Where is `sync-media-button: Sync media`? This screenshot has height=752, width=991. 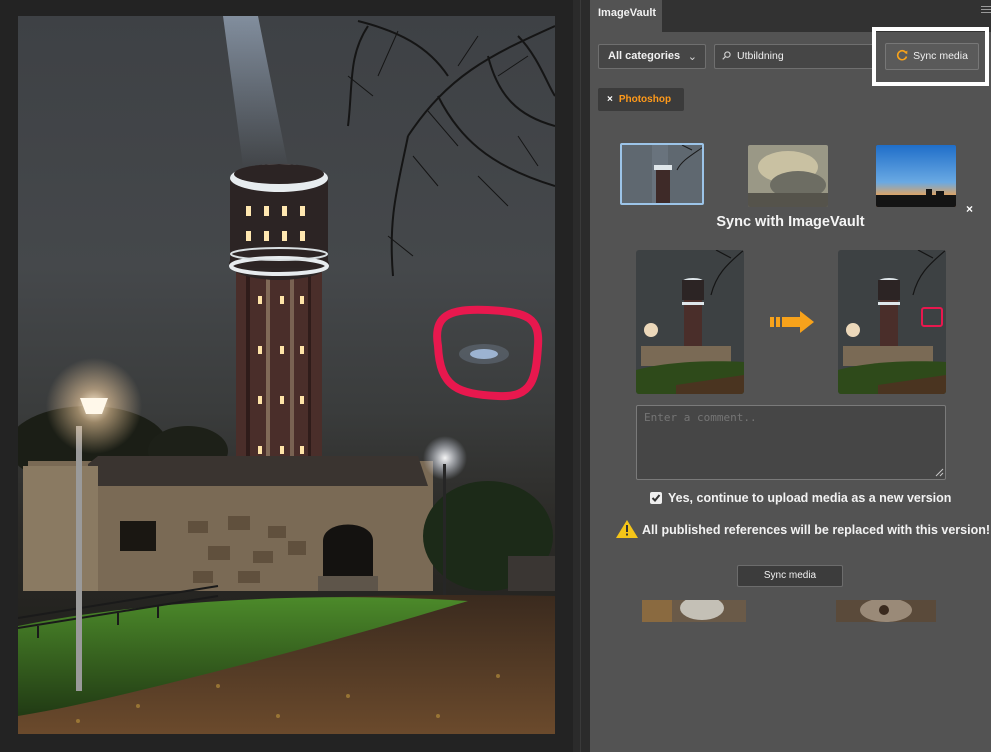 sync-media-button: Sync media is located at coordinates (790, 576).